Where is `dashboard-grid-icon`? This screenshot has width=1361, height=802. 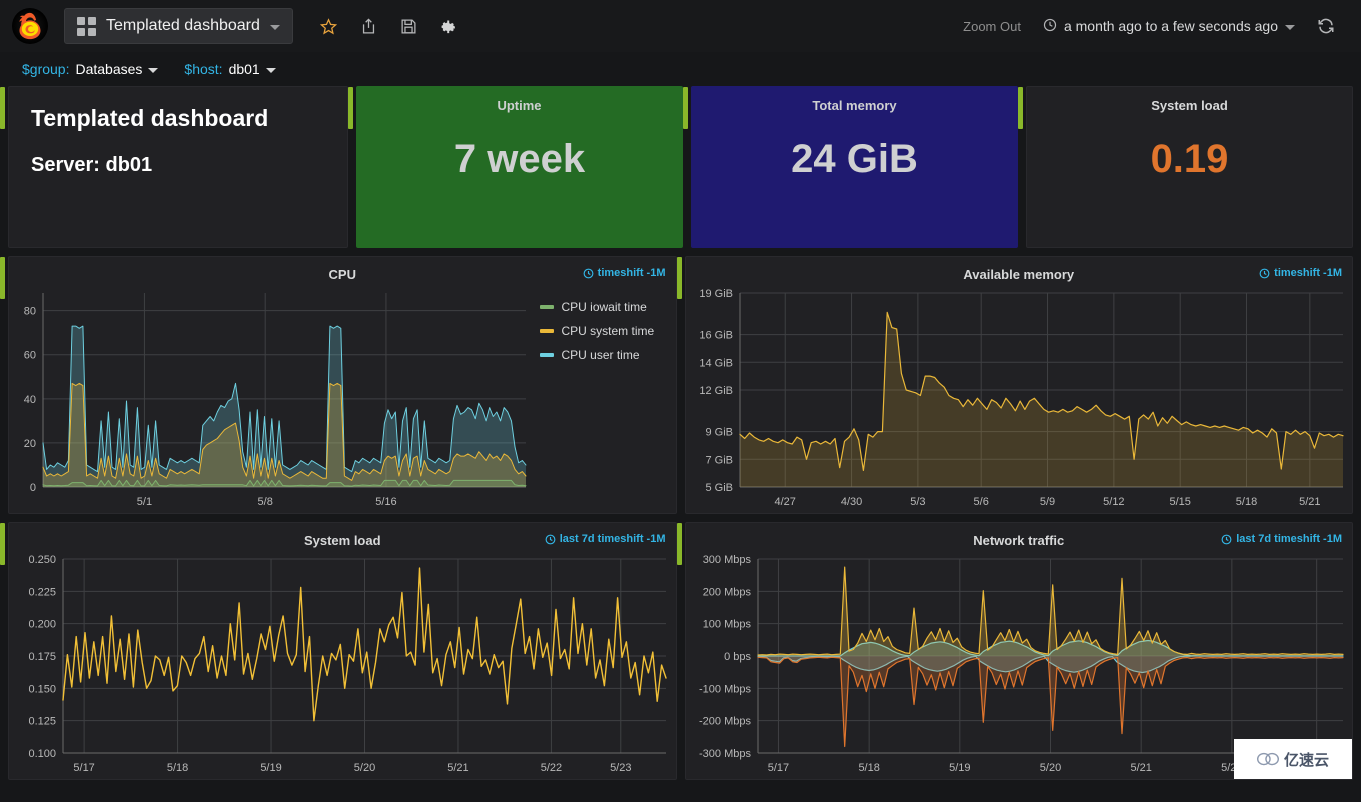 dashboard-grid-icon is located at coordinates (86, 26).